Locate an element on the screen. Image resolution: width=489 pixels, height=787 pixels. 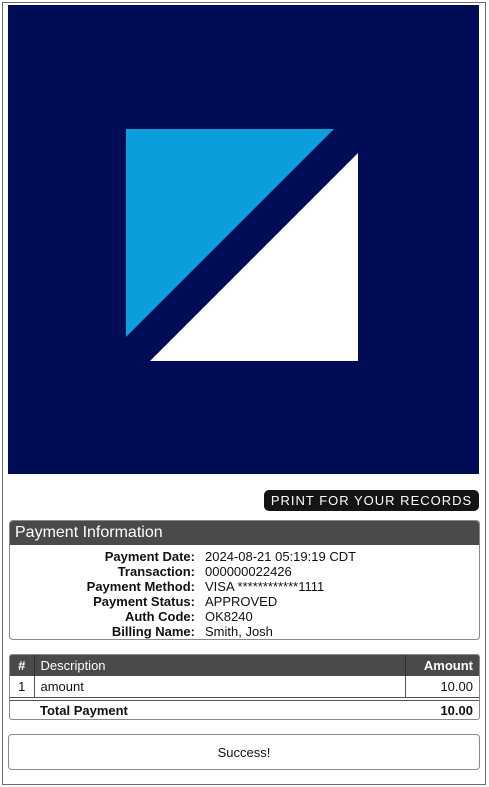
payment-status-row: Payment Status: APPROVED is located at coordinates (244, 601).